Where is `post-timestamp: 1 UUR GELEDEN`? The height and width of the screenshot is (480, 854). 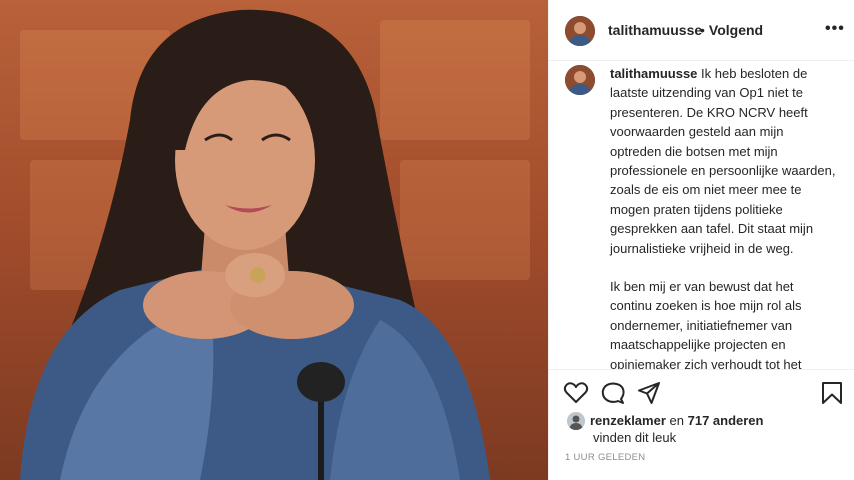 post-timestamp: 1 UUR GELEDEN is located at coordinates (605, 457).